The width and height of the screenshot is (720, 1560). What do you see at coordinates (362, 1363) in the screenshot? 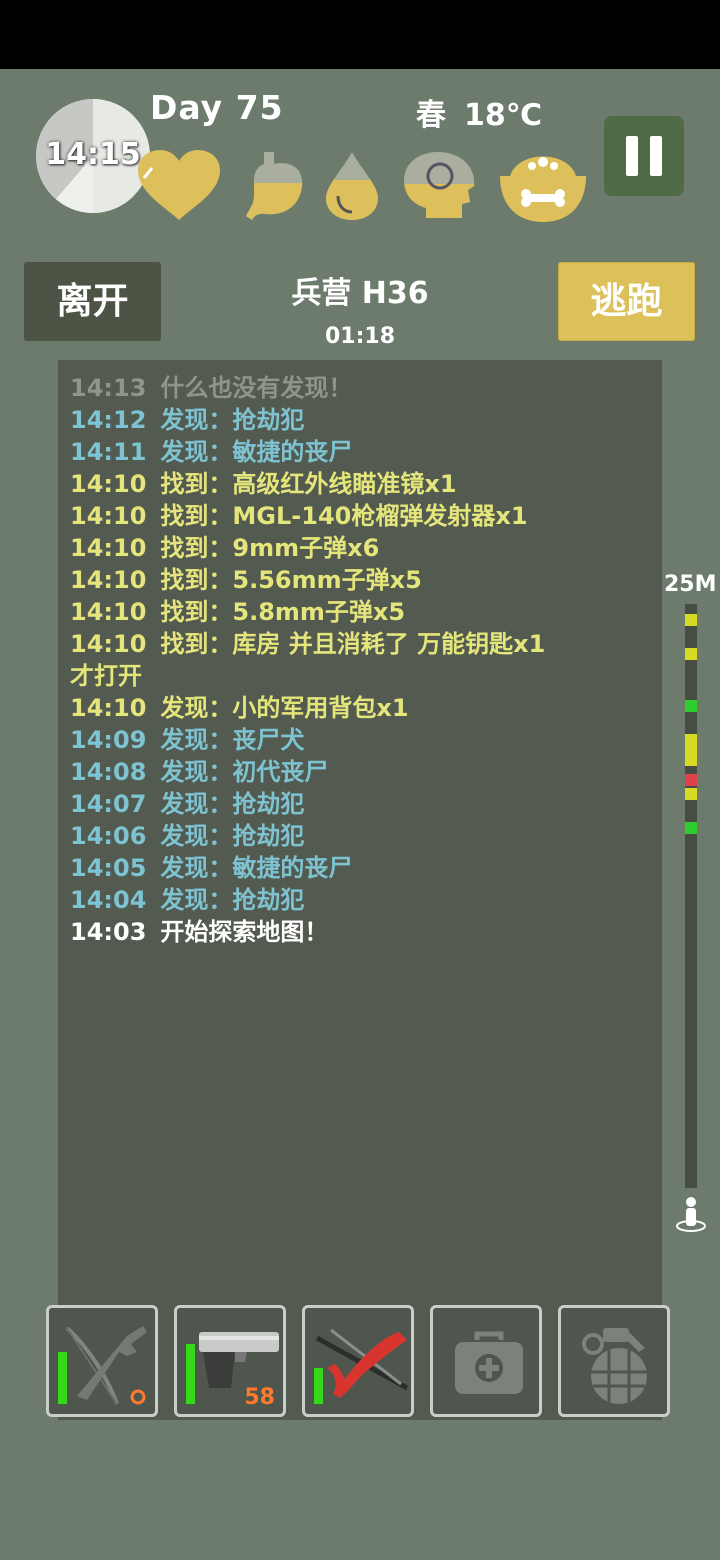
I see `melee-weapons-icon` at bounding box center [362, 1363].